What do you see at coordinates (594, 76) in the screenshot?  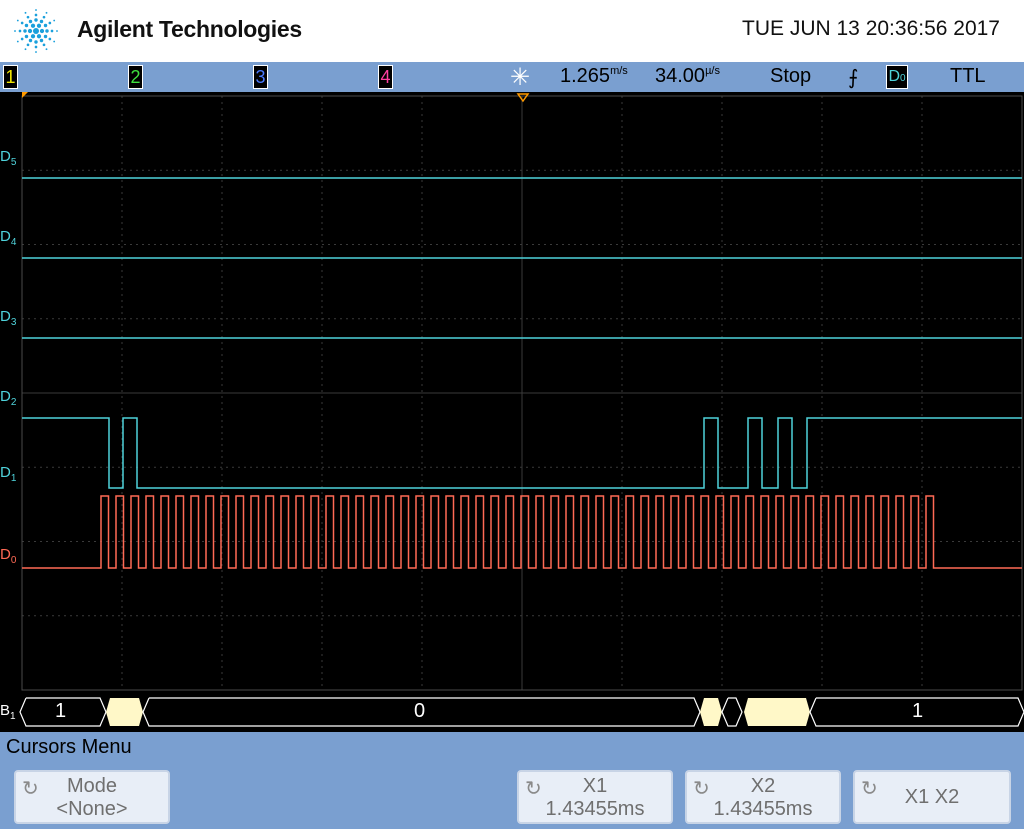 I see `time-reference: 1.265m/s` at bounding box center [594, 76].